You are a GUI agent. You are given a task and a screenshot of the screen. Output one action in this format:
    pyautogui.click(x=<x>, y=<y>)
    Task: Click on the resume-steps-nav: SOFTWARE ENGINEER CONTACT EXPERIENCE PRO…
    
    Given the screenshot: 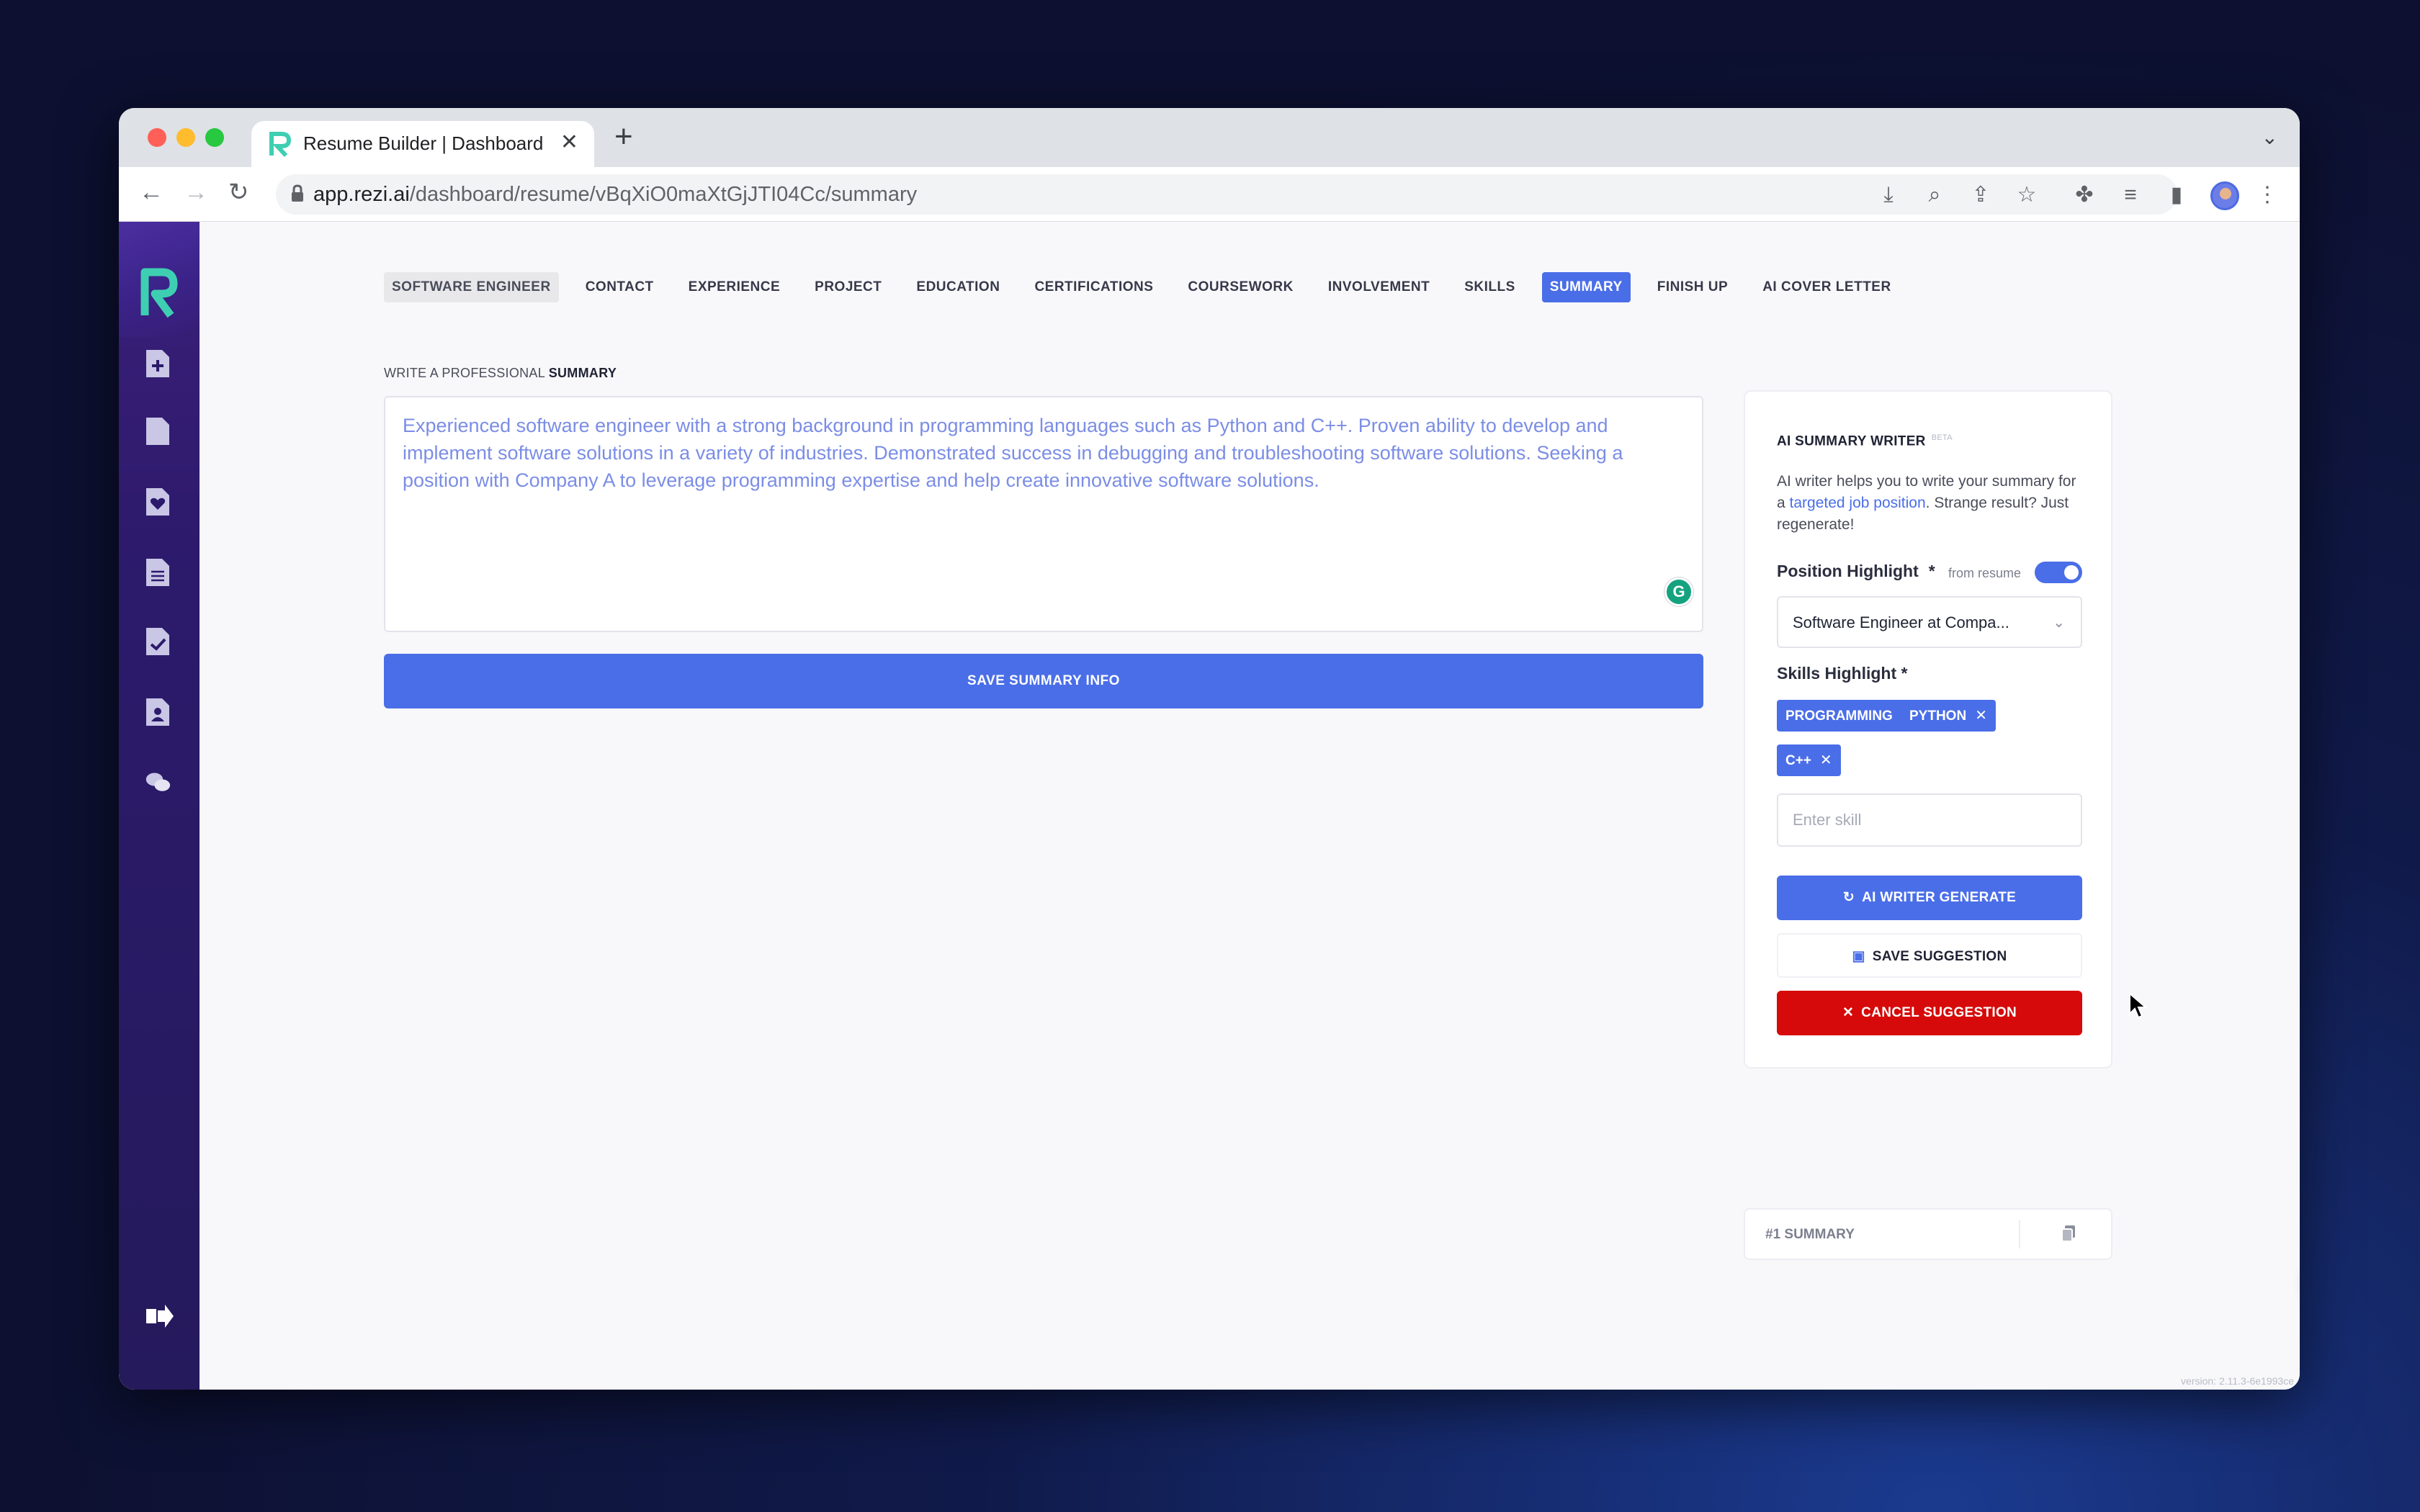 What is the action you would take?
    pyautogui.click(x=1151, y=287)
    